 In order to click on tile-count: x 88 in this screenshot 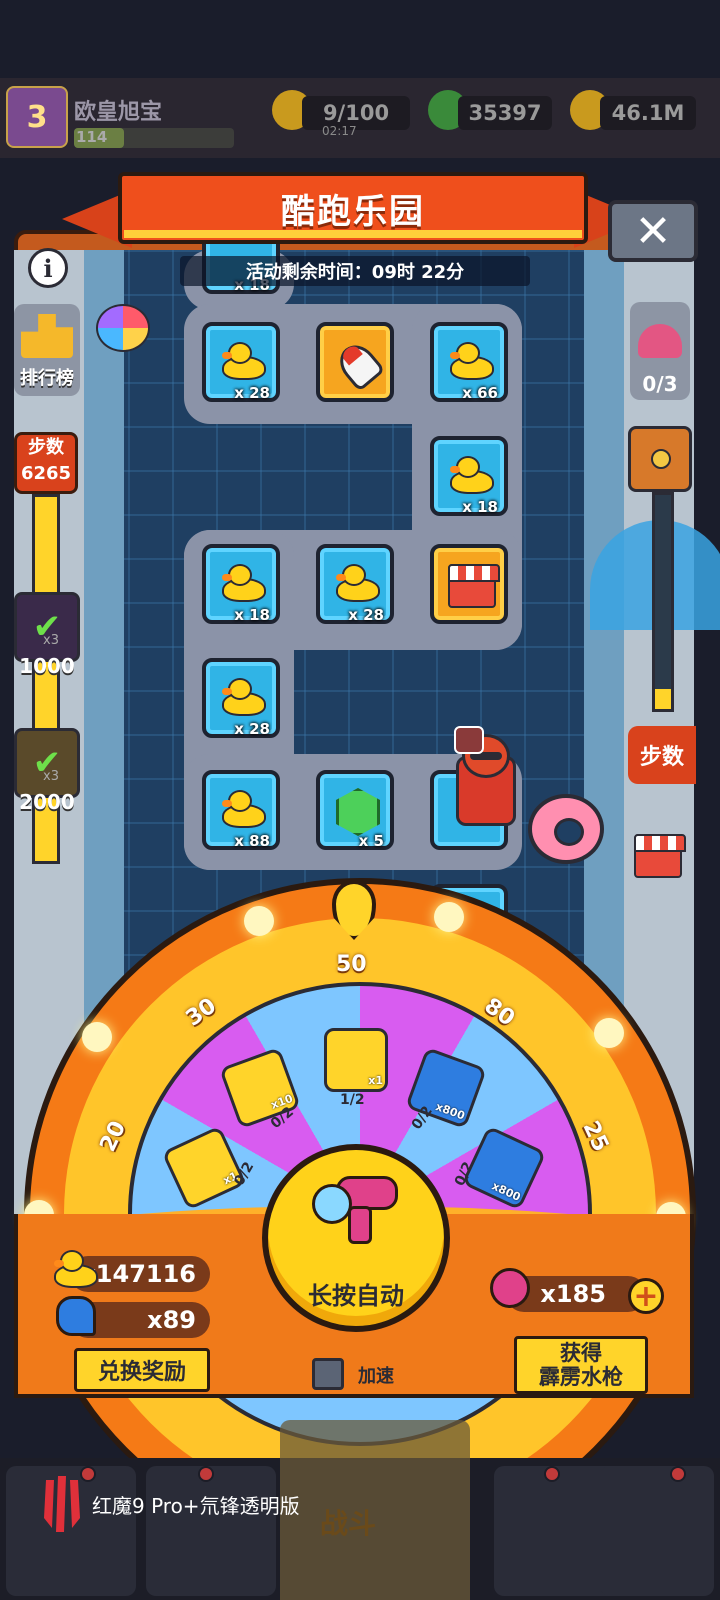, I will do `click(252, 841)`.